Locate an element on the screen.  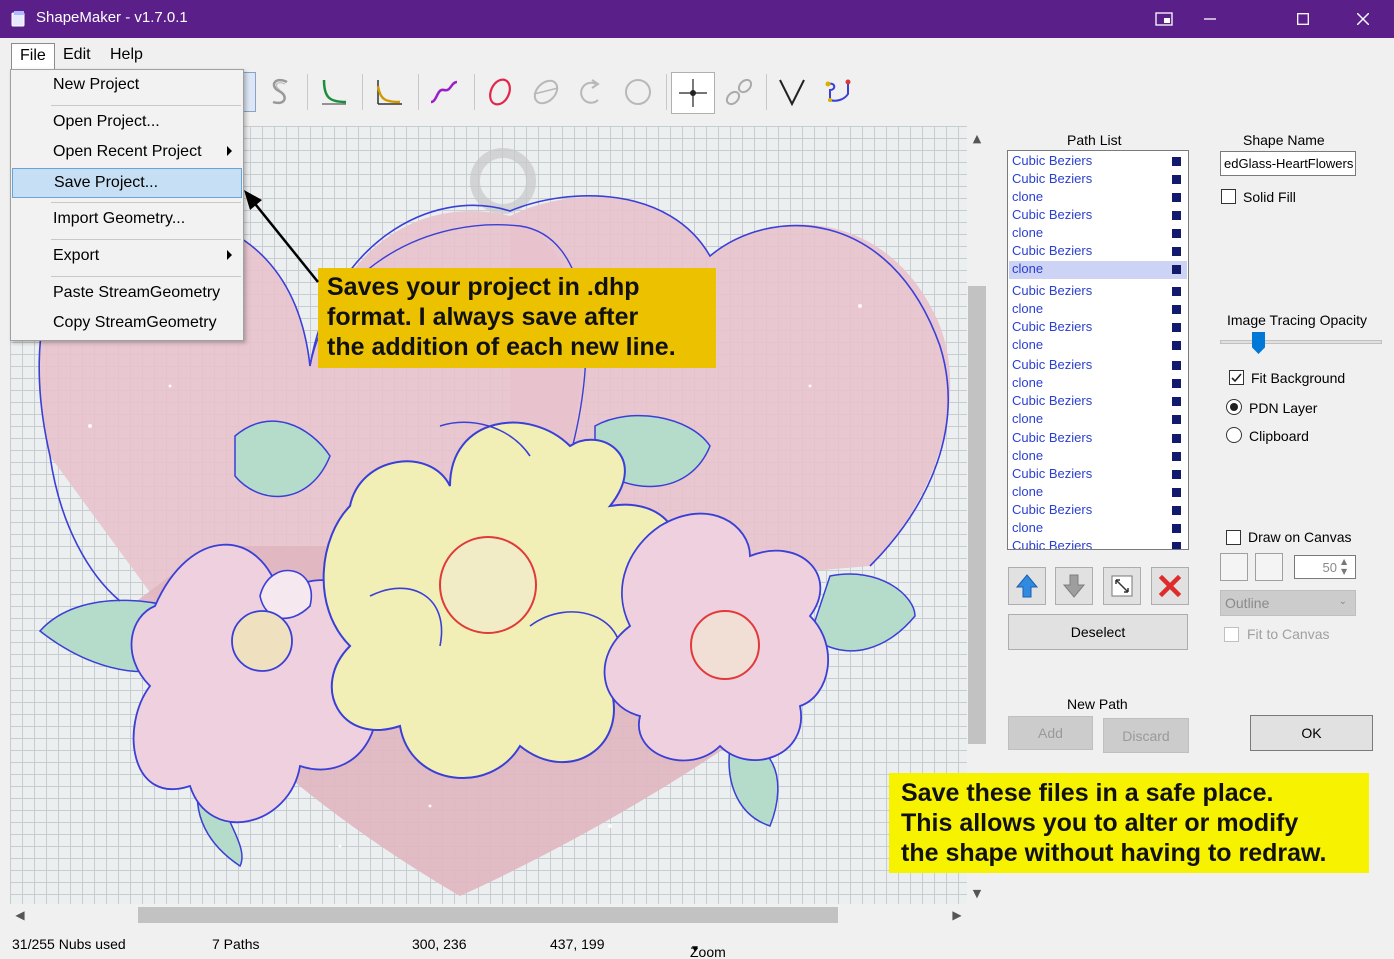
move-up-button is located at coordinates (1027, 586).